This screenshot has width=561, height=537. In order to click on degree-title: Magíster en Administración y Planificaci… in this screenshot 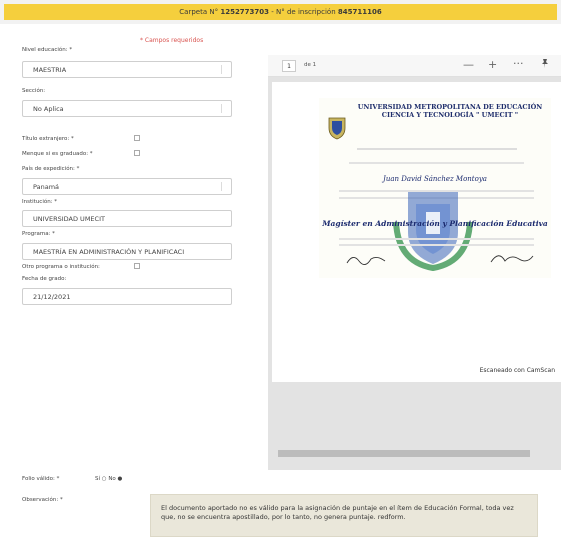, I will do `click(435, 223)`.